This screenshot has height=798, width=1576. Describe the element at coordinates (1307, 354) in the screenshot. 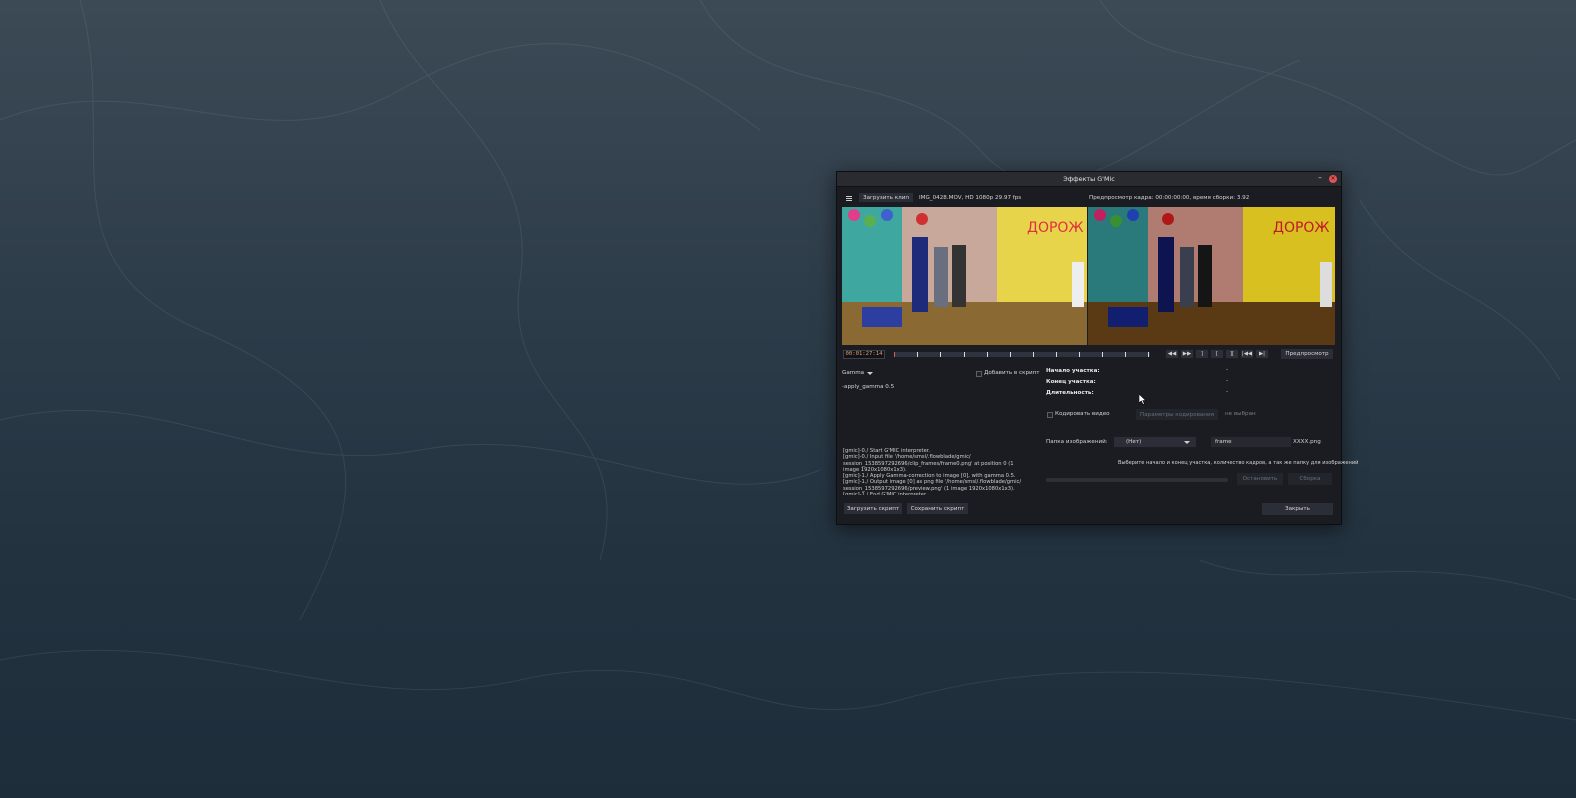

I see `preview-button: Предпросмотр` at that location.